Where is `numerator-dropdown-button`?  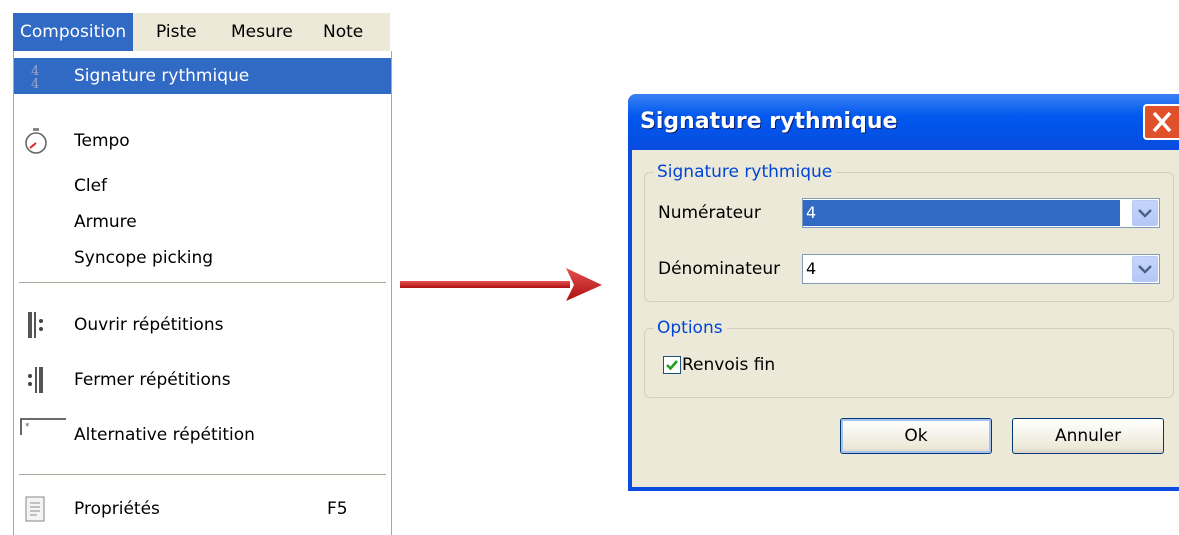
numerator-dropdown-button is located at coordinates (1145, 213).